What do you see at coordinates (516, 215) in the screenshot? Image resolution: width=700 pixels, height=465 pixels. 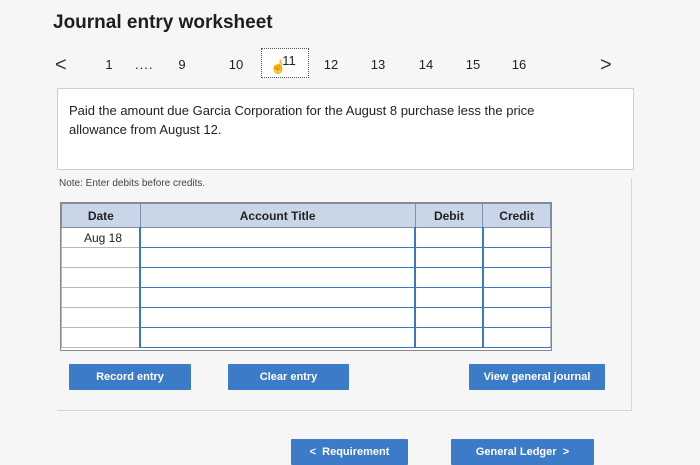 I see `credit-header: Credit` at bounding box center [516, 215].